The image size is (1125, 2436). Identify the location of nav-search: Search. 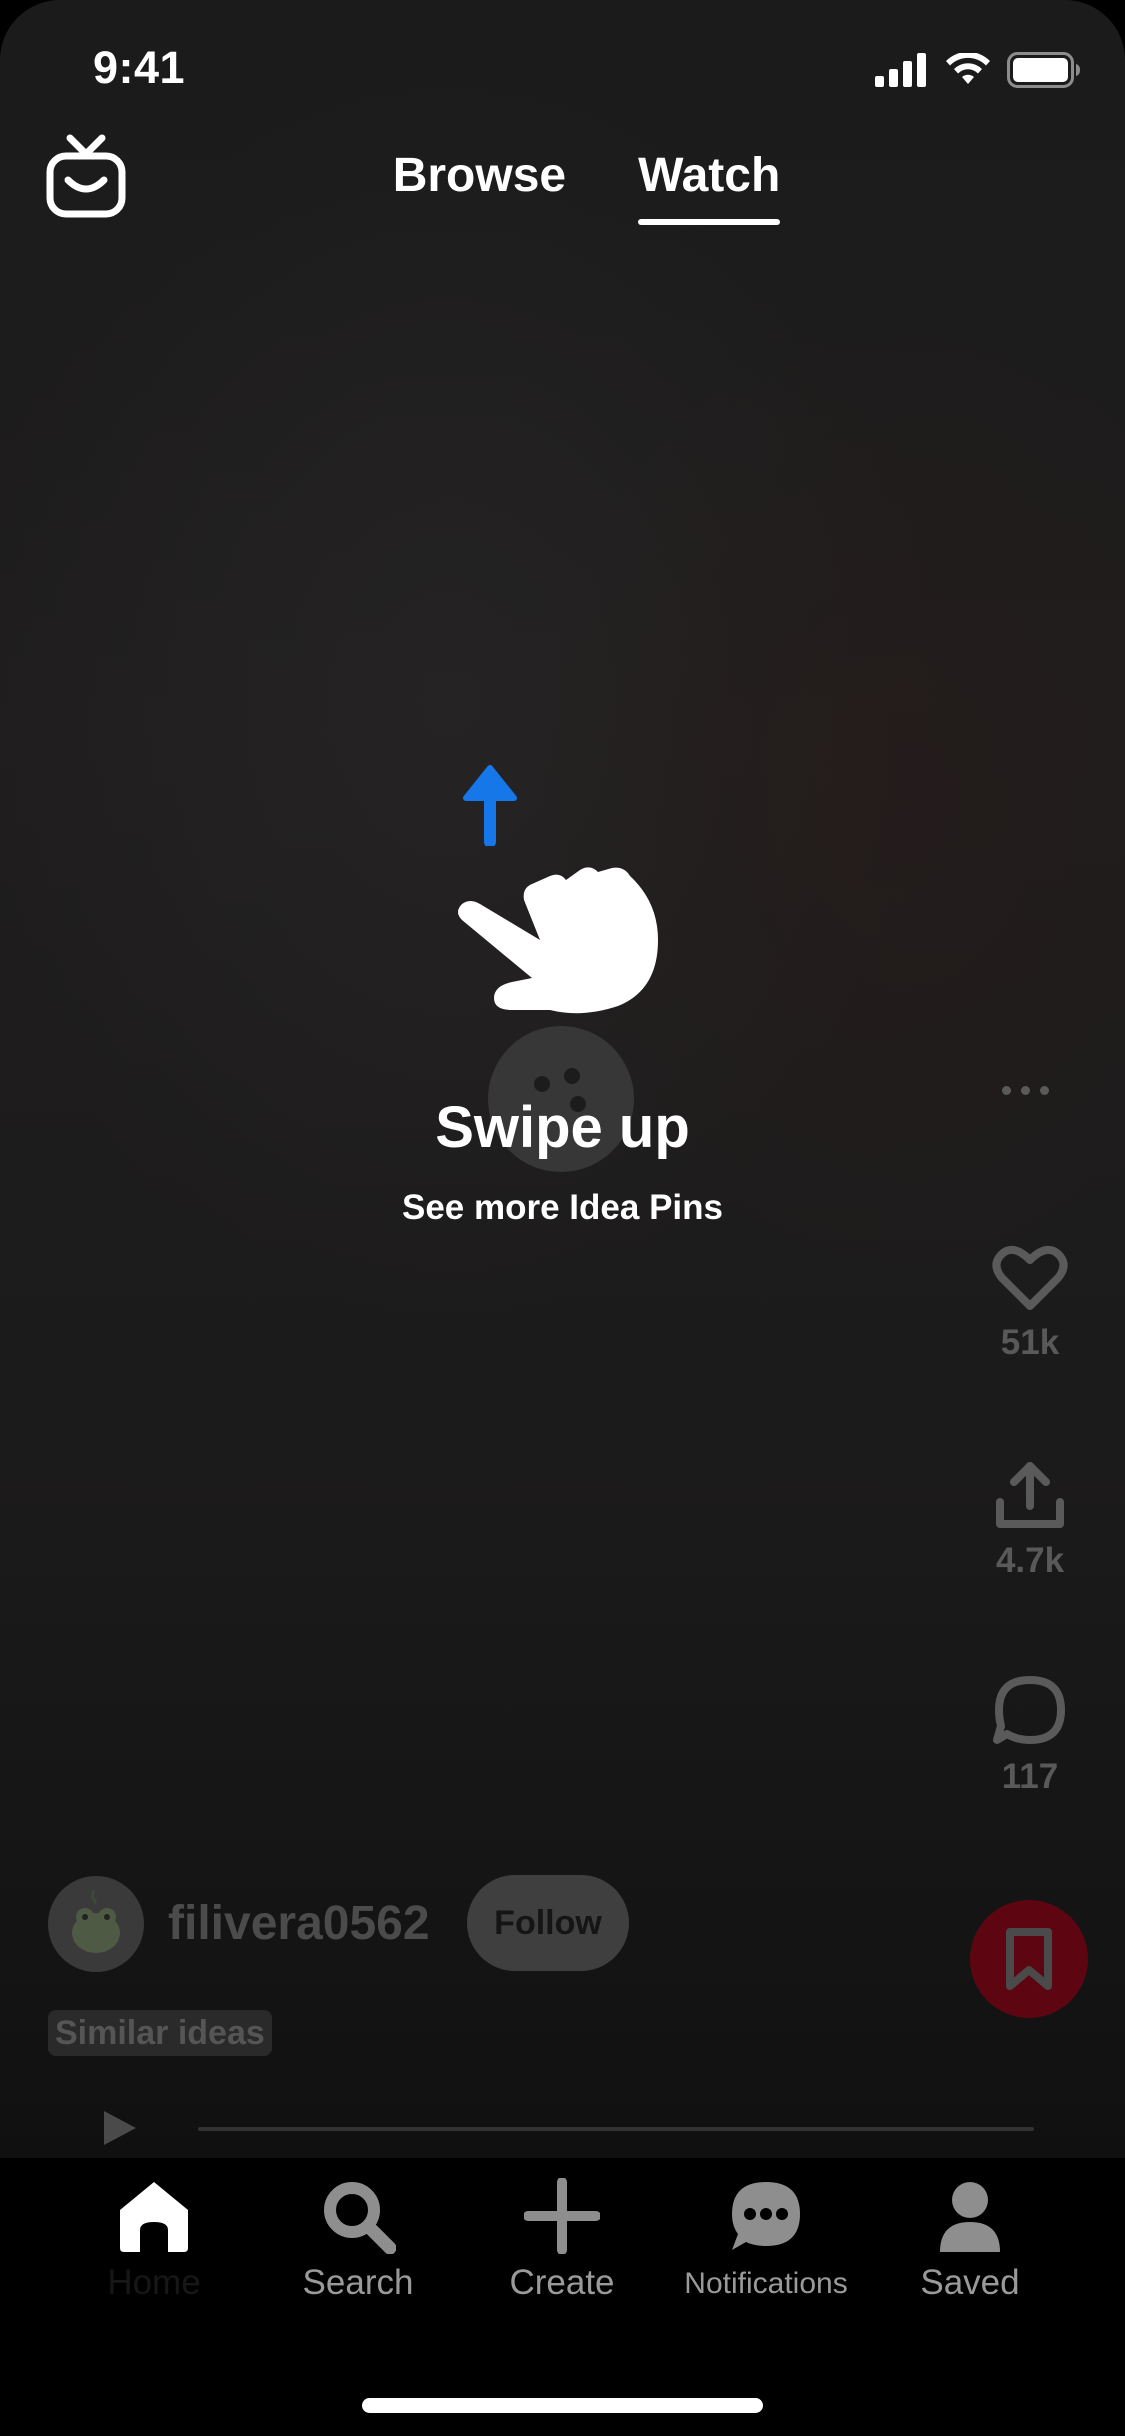
(358, 2240).